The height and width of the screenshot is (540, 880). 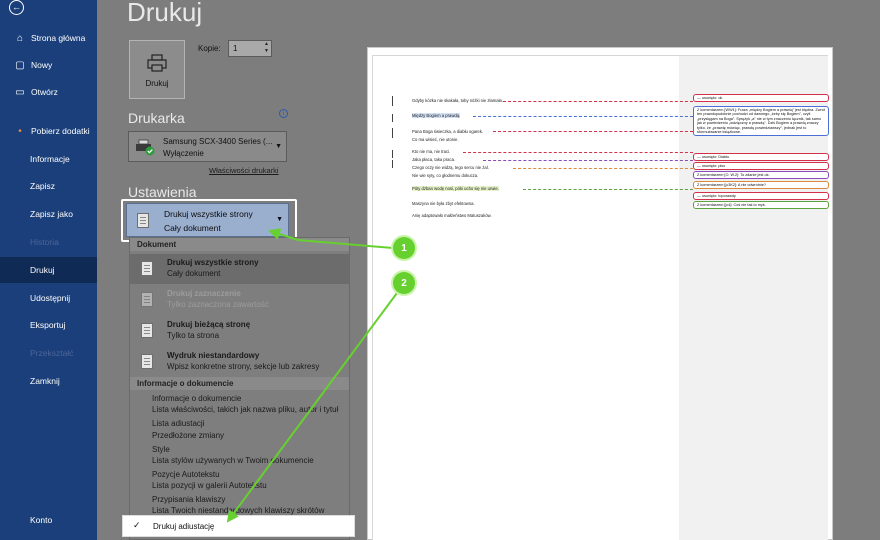 I want to click on callout-badge-1: 1, so click(x=404, y=248).